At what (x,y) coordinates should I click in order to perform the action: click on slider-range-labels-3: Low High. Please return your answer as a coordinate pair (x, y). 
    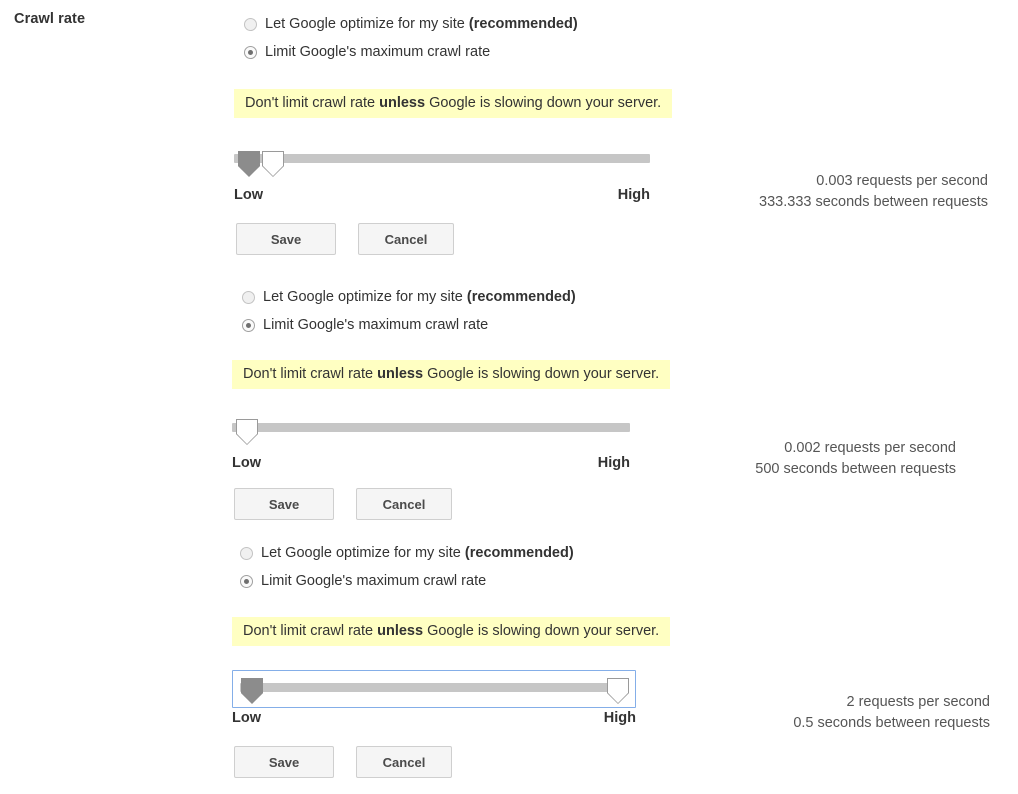
    Looking at the image, I should click on (434, 718).